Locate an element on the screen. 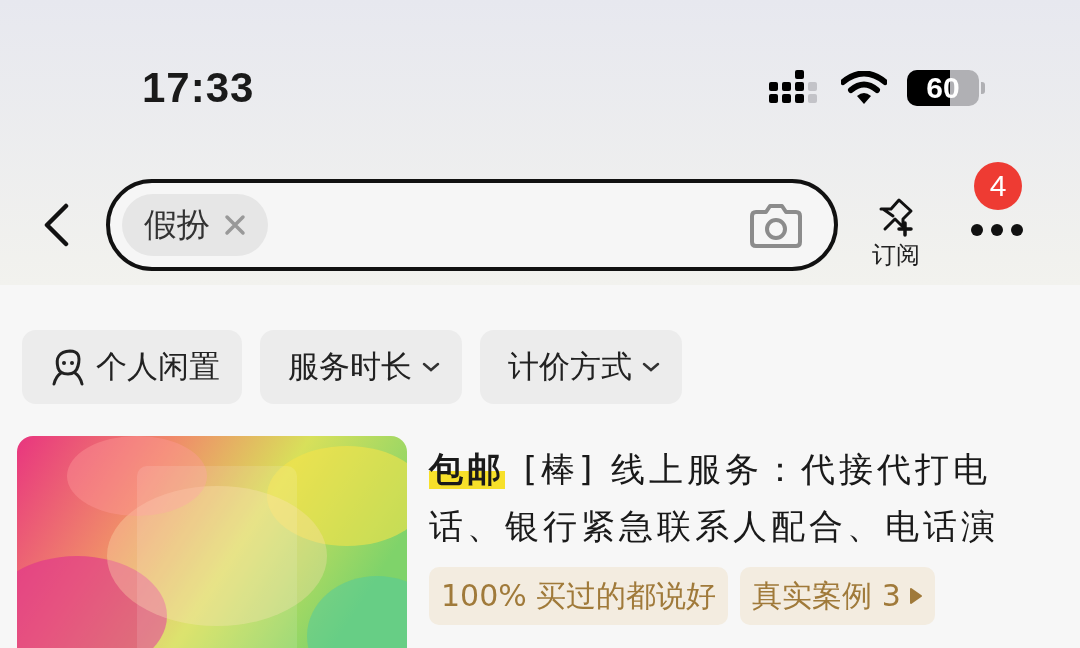 This screenshot has height=648, width=1080. more-icon is located at coordinates (997, 229).